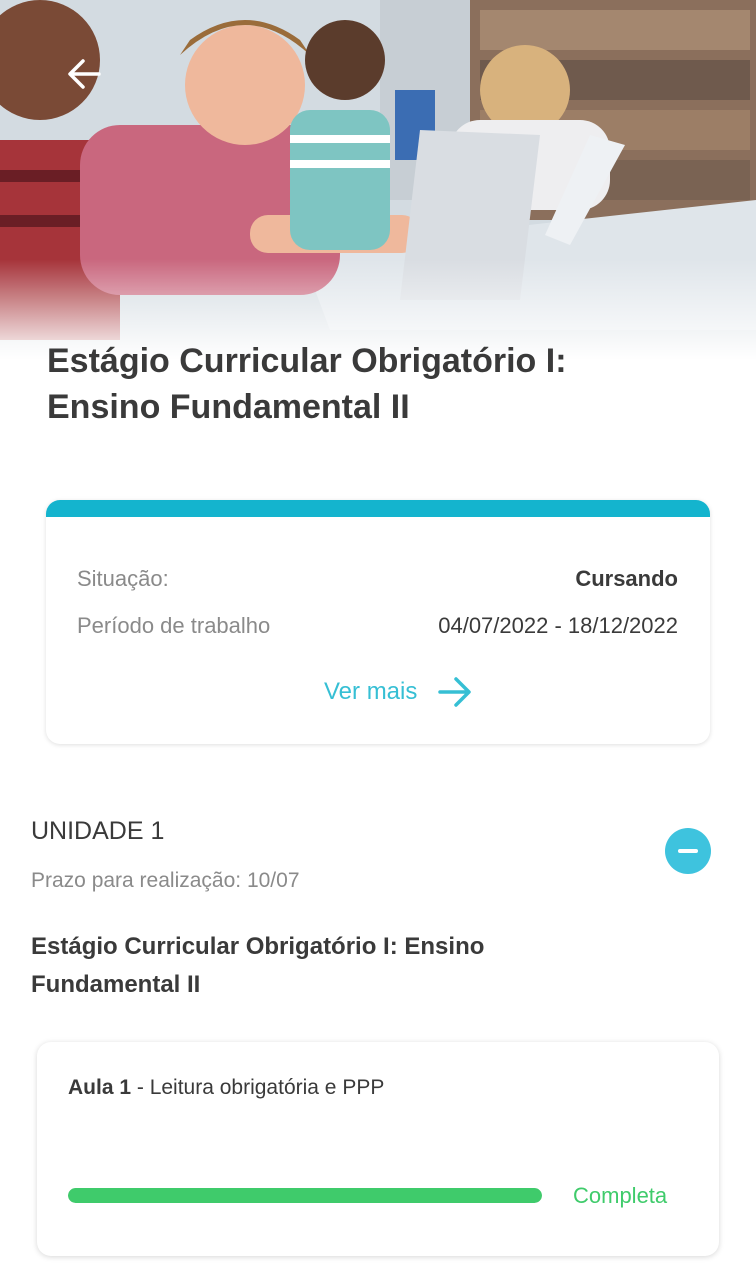  I want to click on see-more-link: Ver mais, so click(398, 692).